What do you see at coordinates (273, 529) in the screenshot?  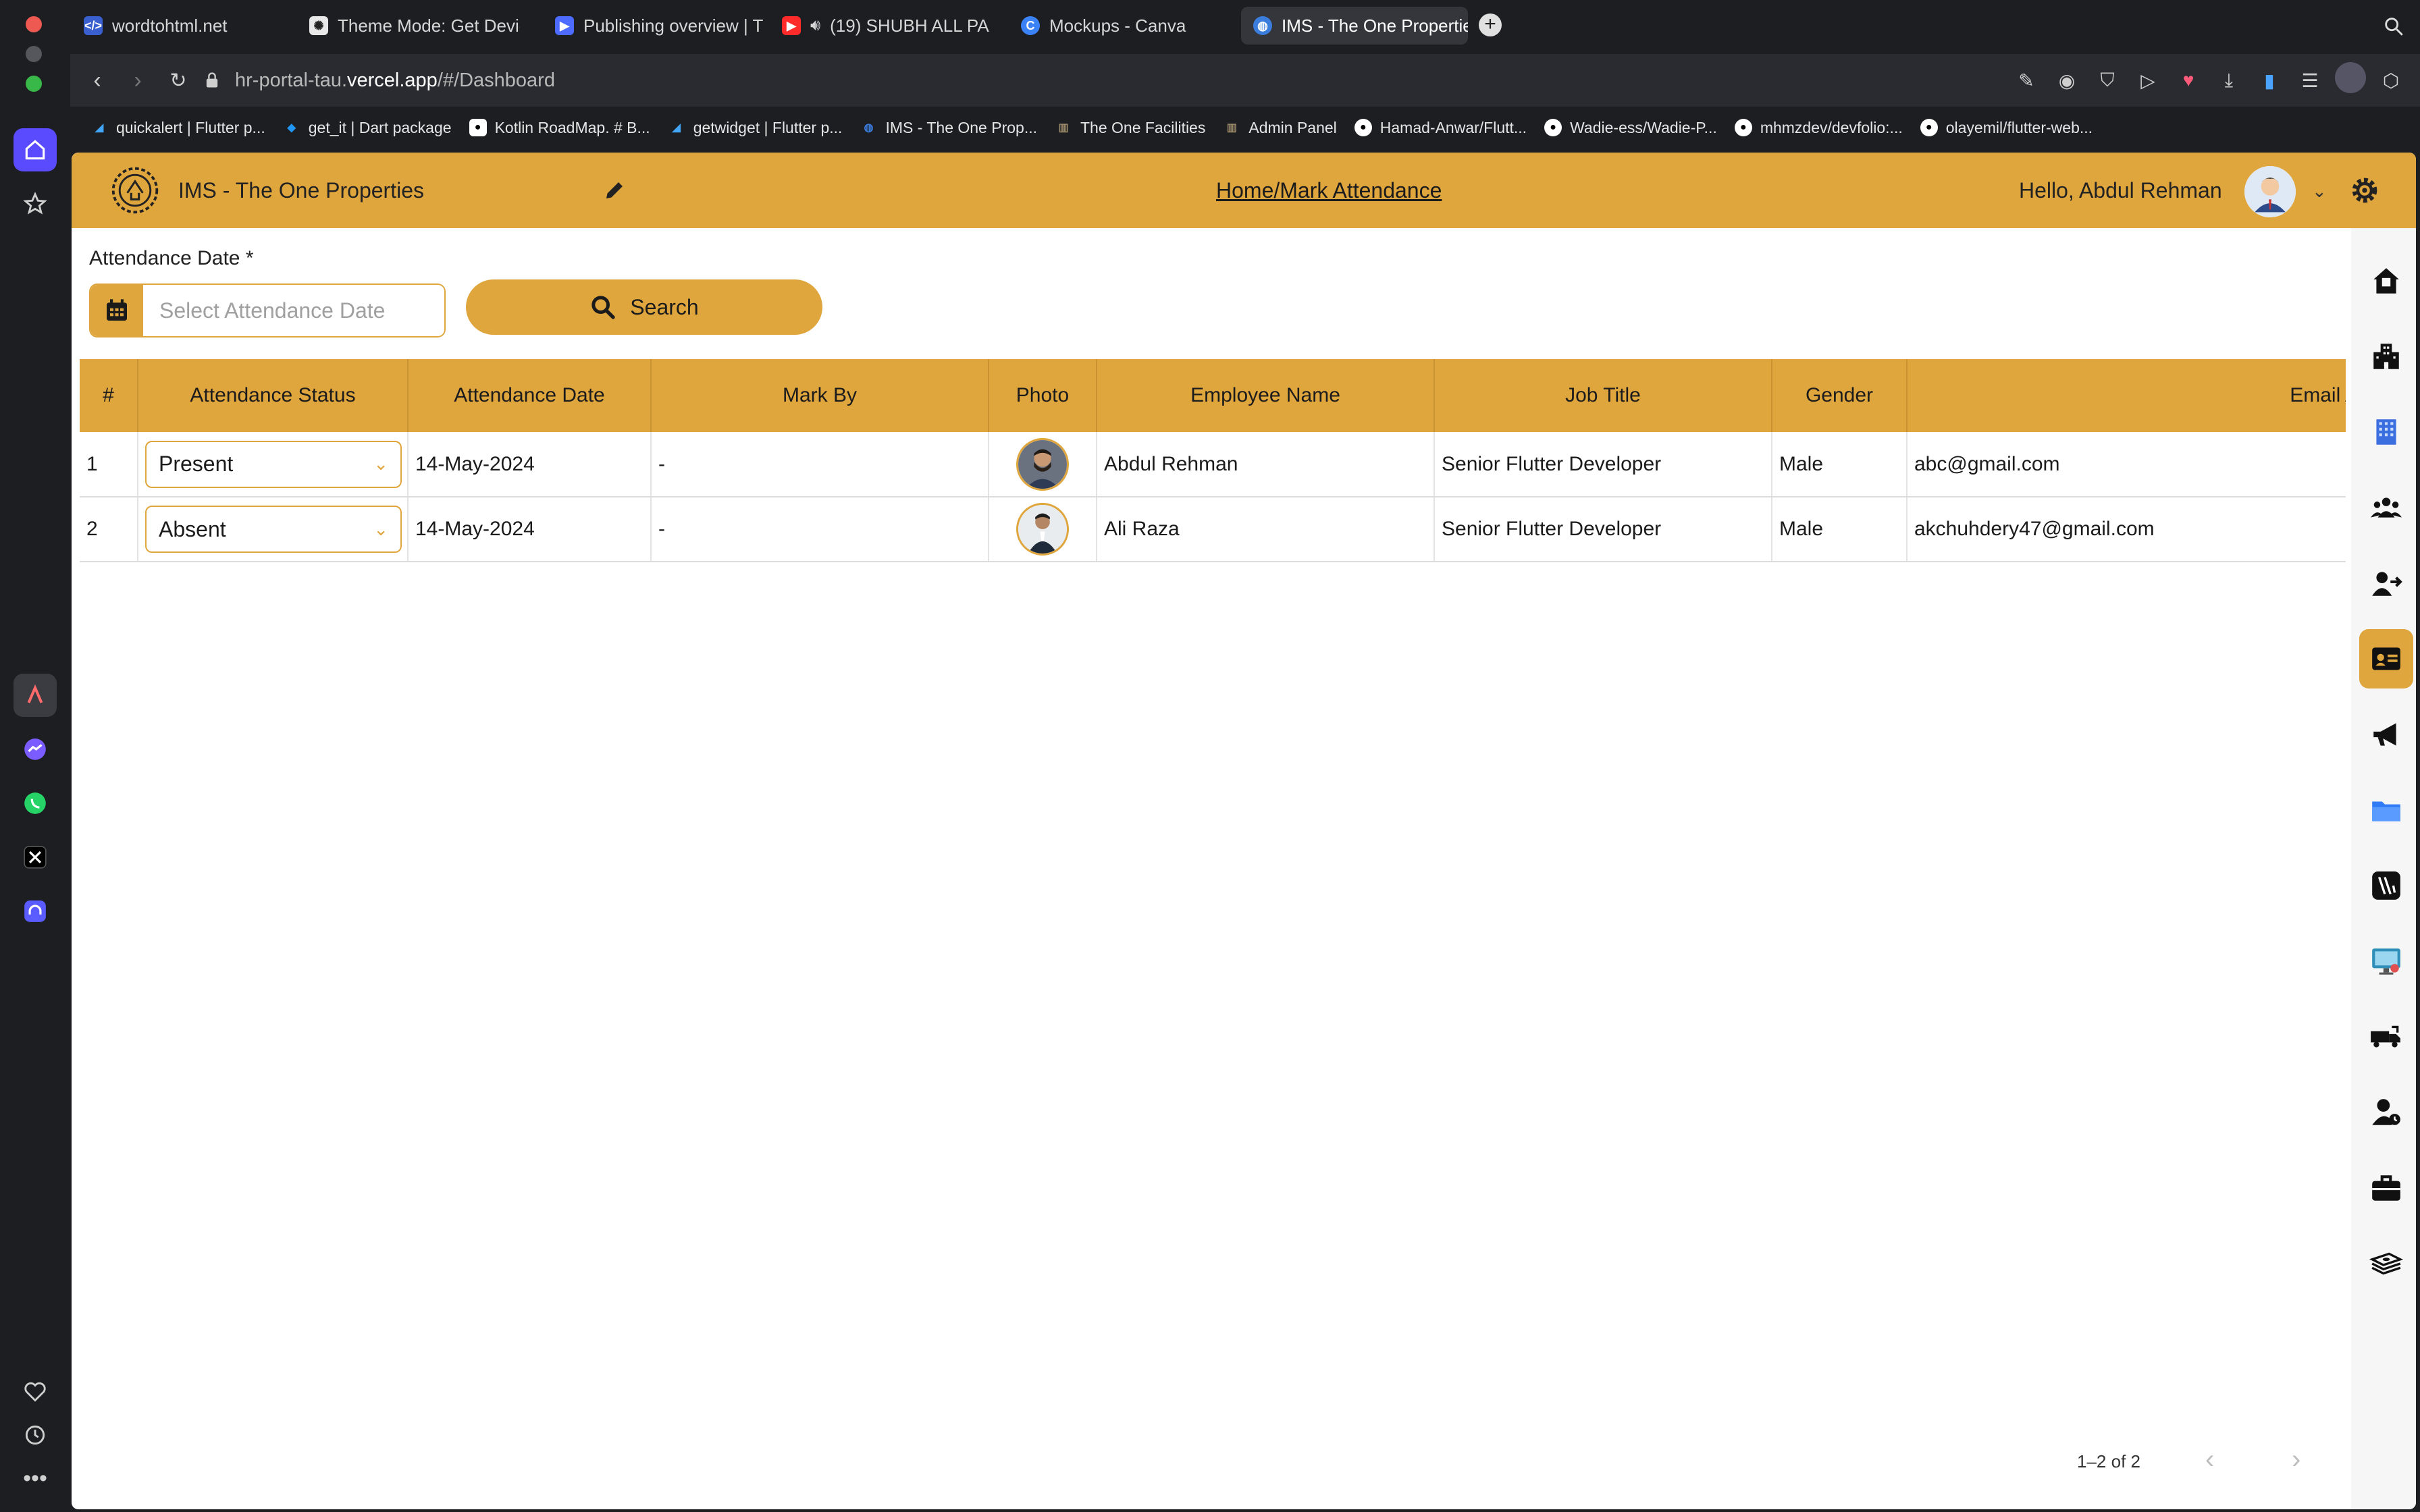 I see `attendance-status-select: Absent ⌄` at bounding box center [273, 529].